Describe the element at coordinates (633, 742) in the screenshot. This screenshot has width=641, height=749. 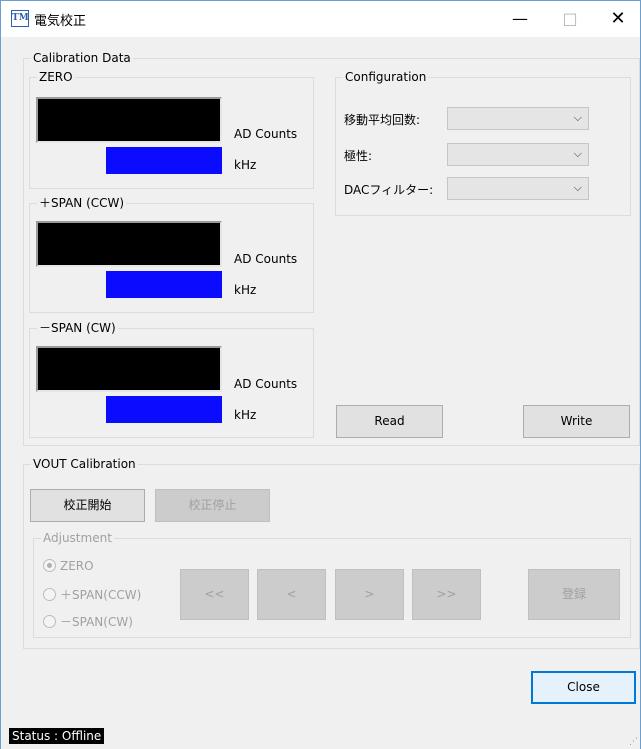
I see `resize-grip-icon: ⋰` at that location.